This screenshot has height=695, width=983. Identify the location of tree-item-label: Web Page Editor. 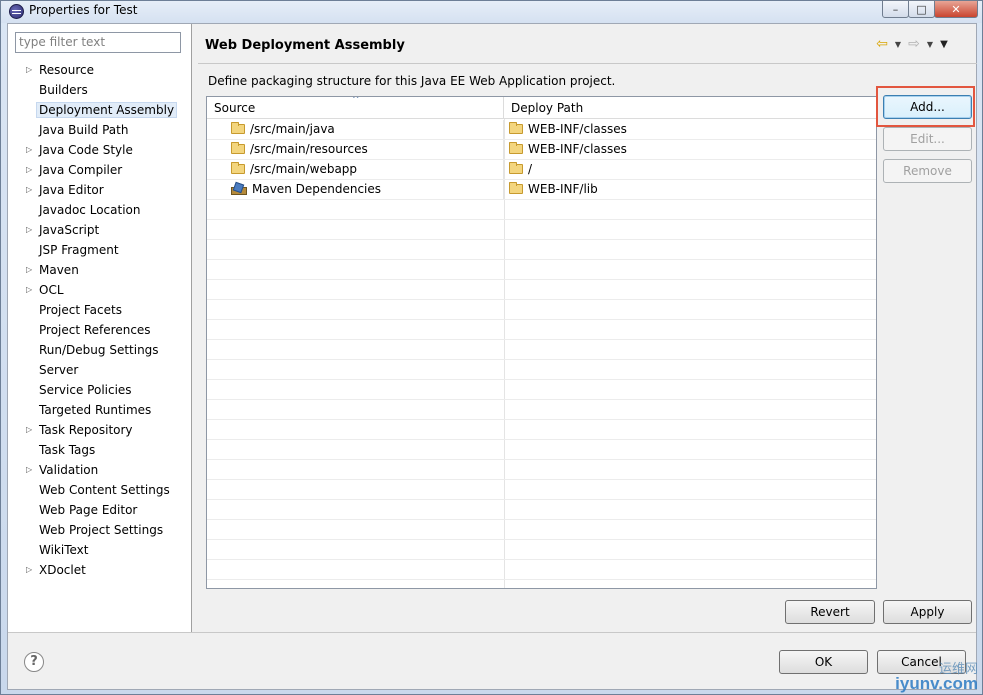
(88, 510).